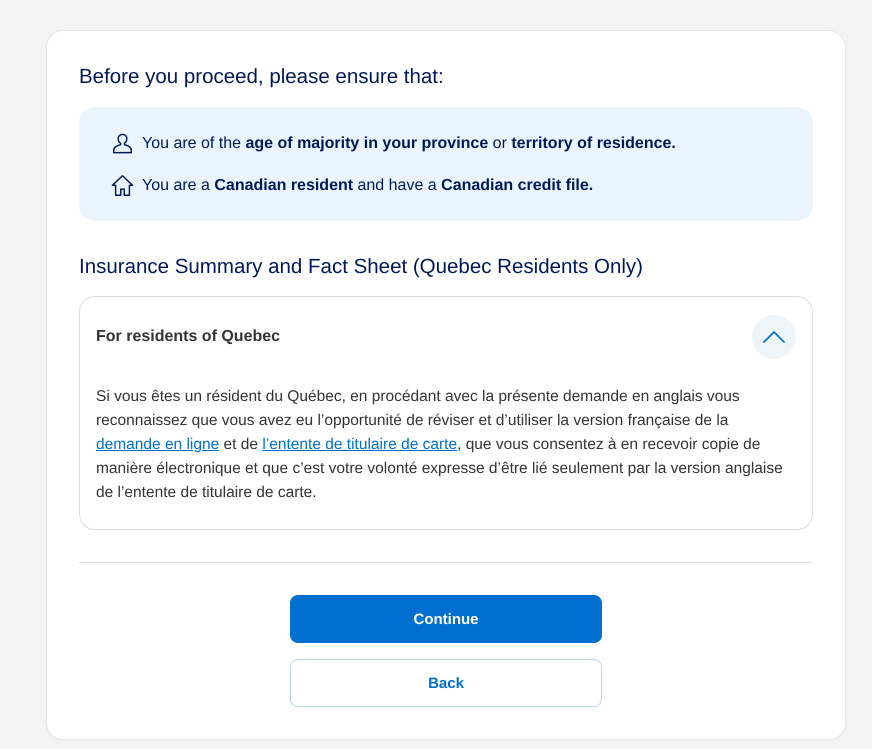 Image resolution: width=872 pixels, height=749 pixels. What do you see at coordinates (360, 444) in the screenshot?
I see `paragraph-link: l’entente de titulaire de carte` at bounding box center [360, 444].